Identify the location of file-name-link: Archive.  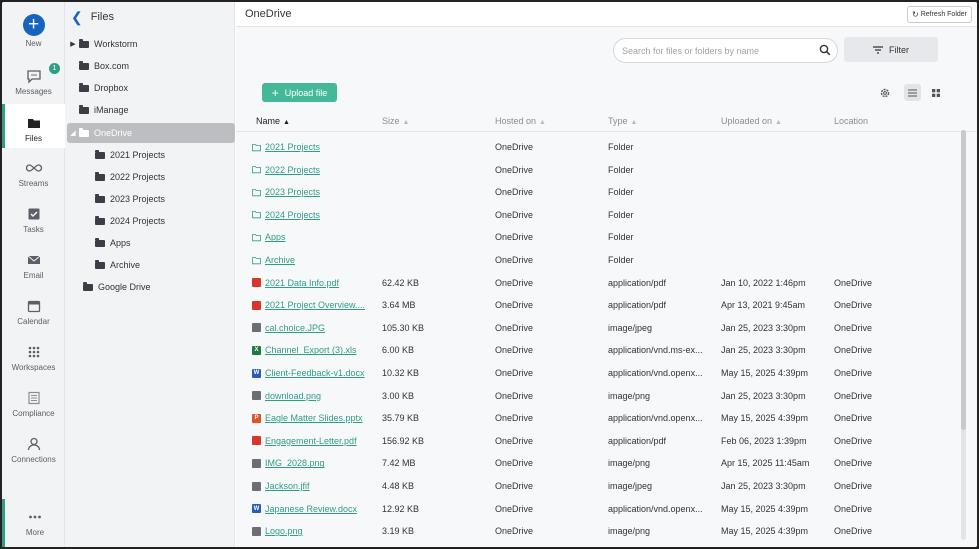
(280, 260).